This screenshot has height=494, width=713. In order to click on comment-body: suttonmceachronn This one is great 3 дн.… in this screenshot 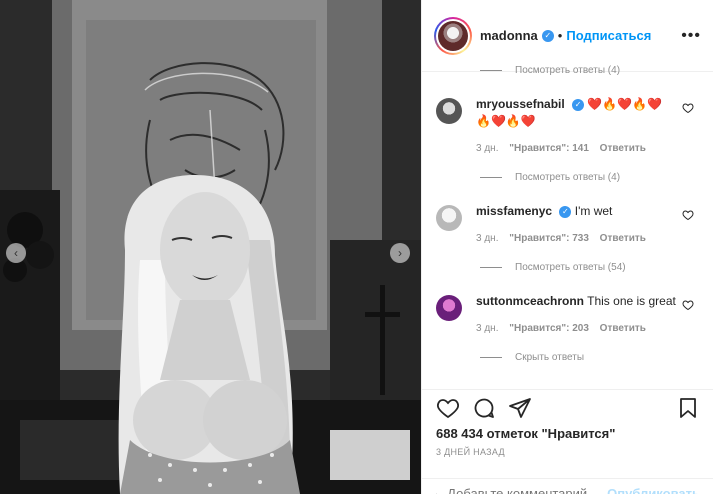, I will do `click(576, 315)`.